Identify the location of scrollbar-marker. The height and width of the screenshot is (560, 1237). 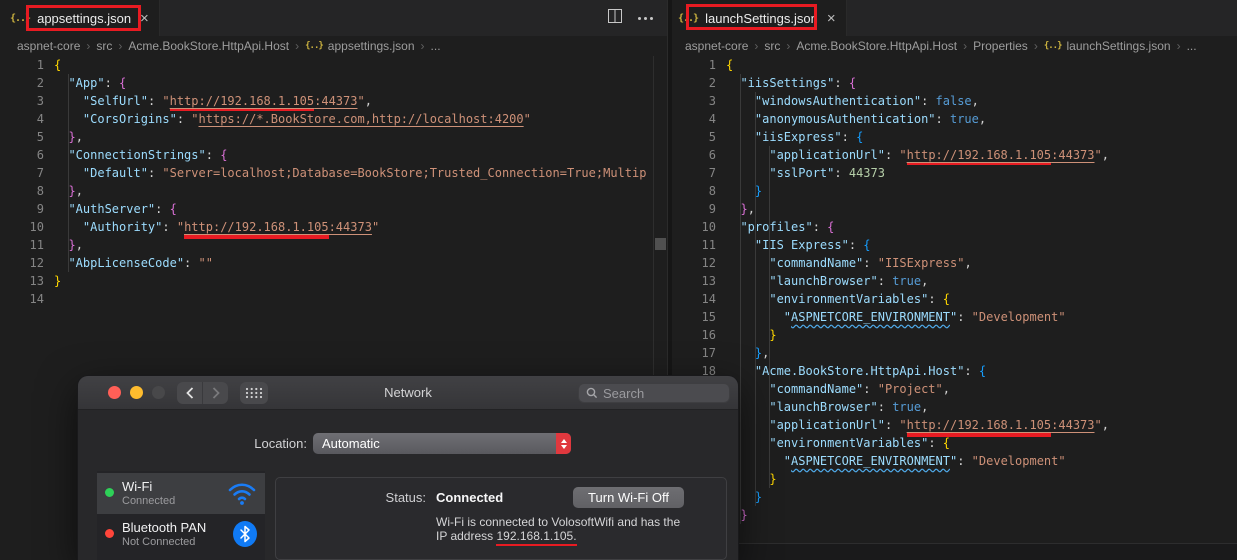
(660, 244).